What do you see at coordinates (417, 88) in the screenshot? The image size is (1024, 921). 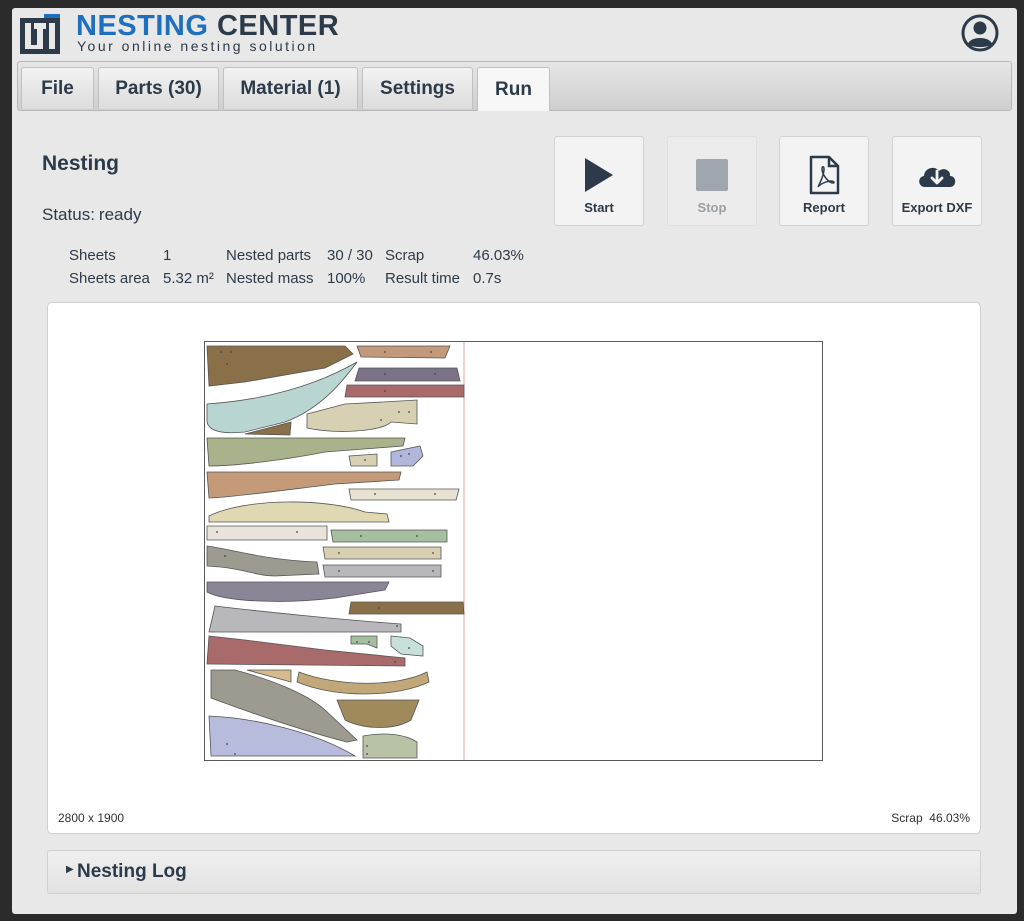 I see `tab-settings: Settings` at bounding box center [417, 88].